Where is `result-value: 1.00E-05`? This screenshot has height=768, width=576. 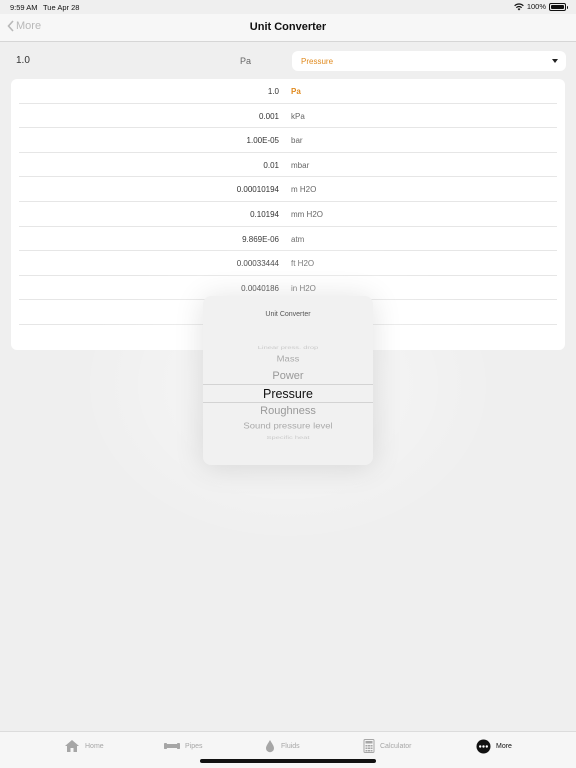 result-value: 1.00E-05 is located at coordinates (262, 141).